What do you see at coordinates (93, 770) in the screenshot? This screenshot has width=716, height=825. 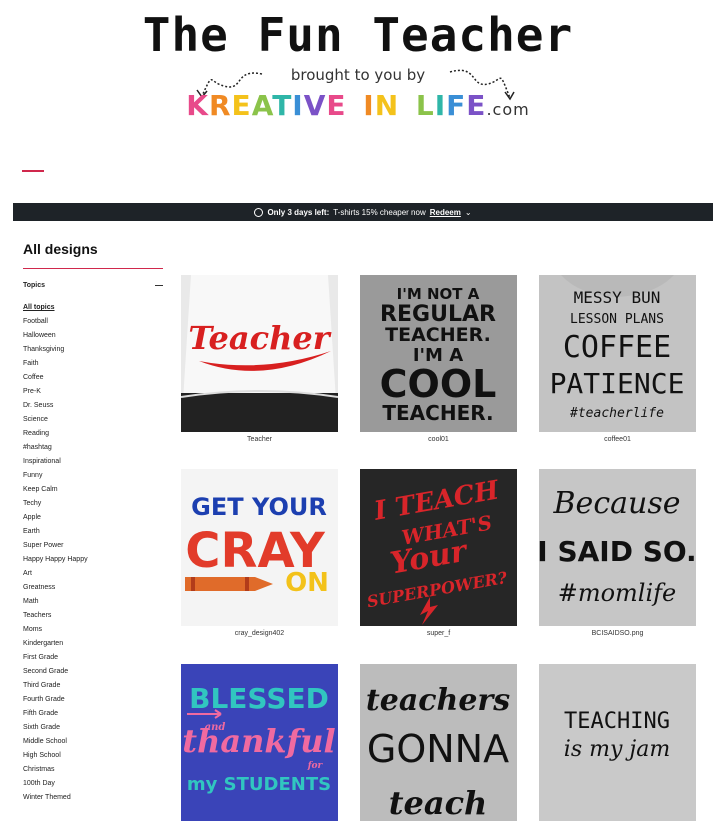 I see `topic-item: Christmas` at bounding box center [93, 770].